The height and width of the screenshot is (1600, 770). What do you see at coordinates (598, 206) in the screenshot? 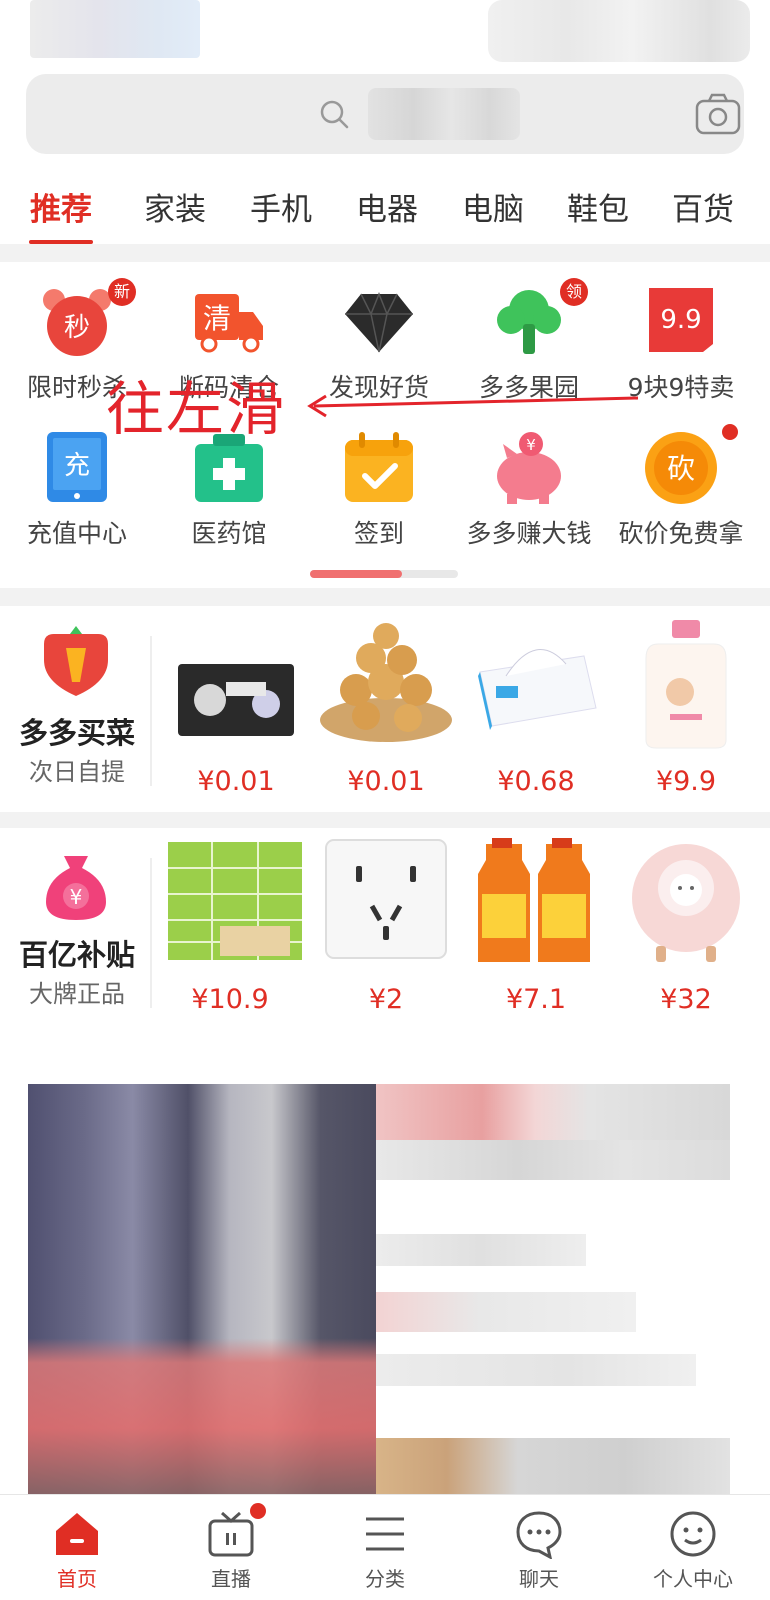
I see `tab-shoes-bags: 鞋包` at bounding box center [598, 206].